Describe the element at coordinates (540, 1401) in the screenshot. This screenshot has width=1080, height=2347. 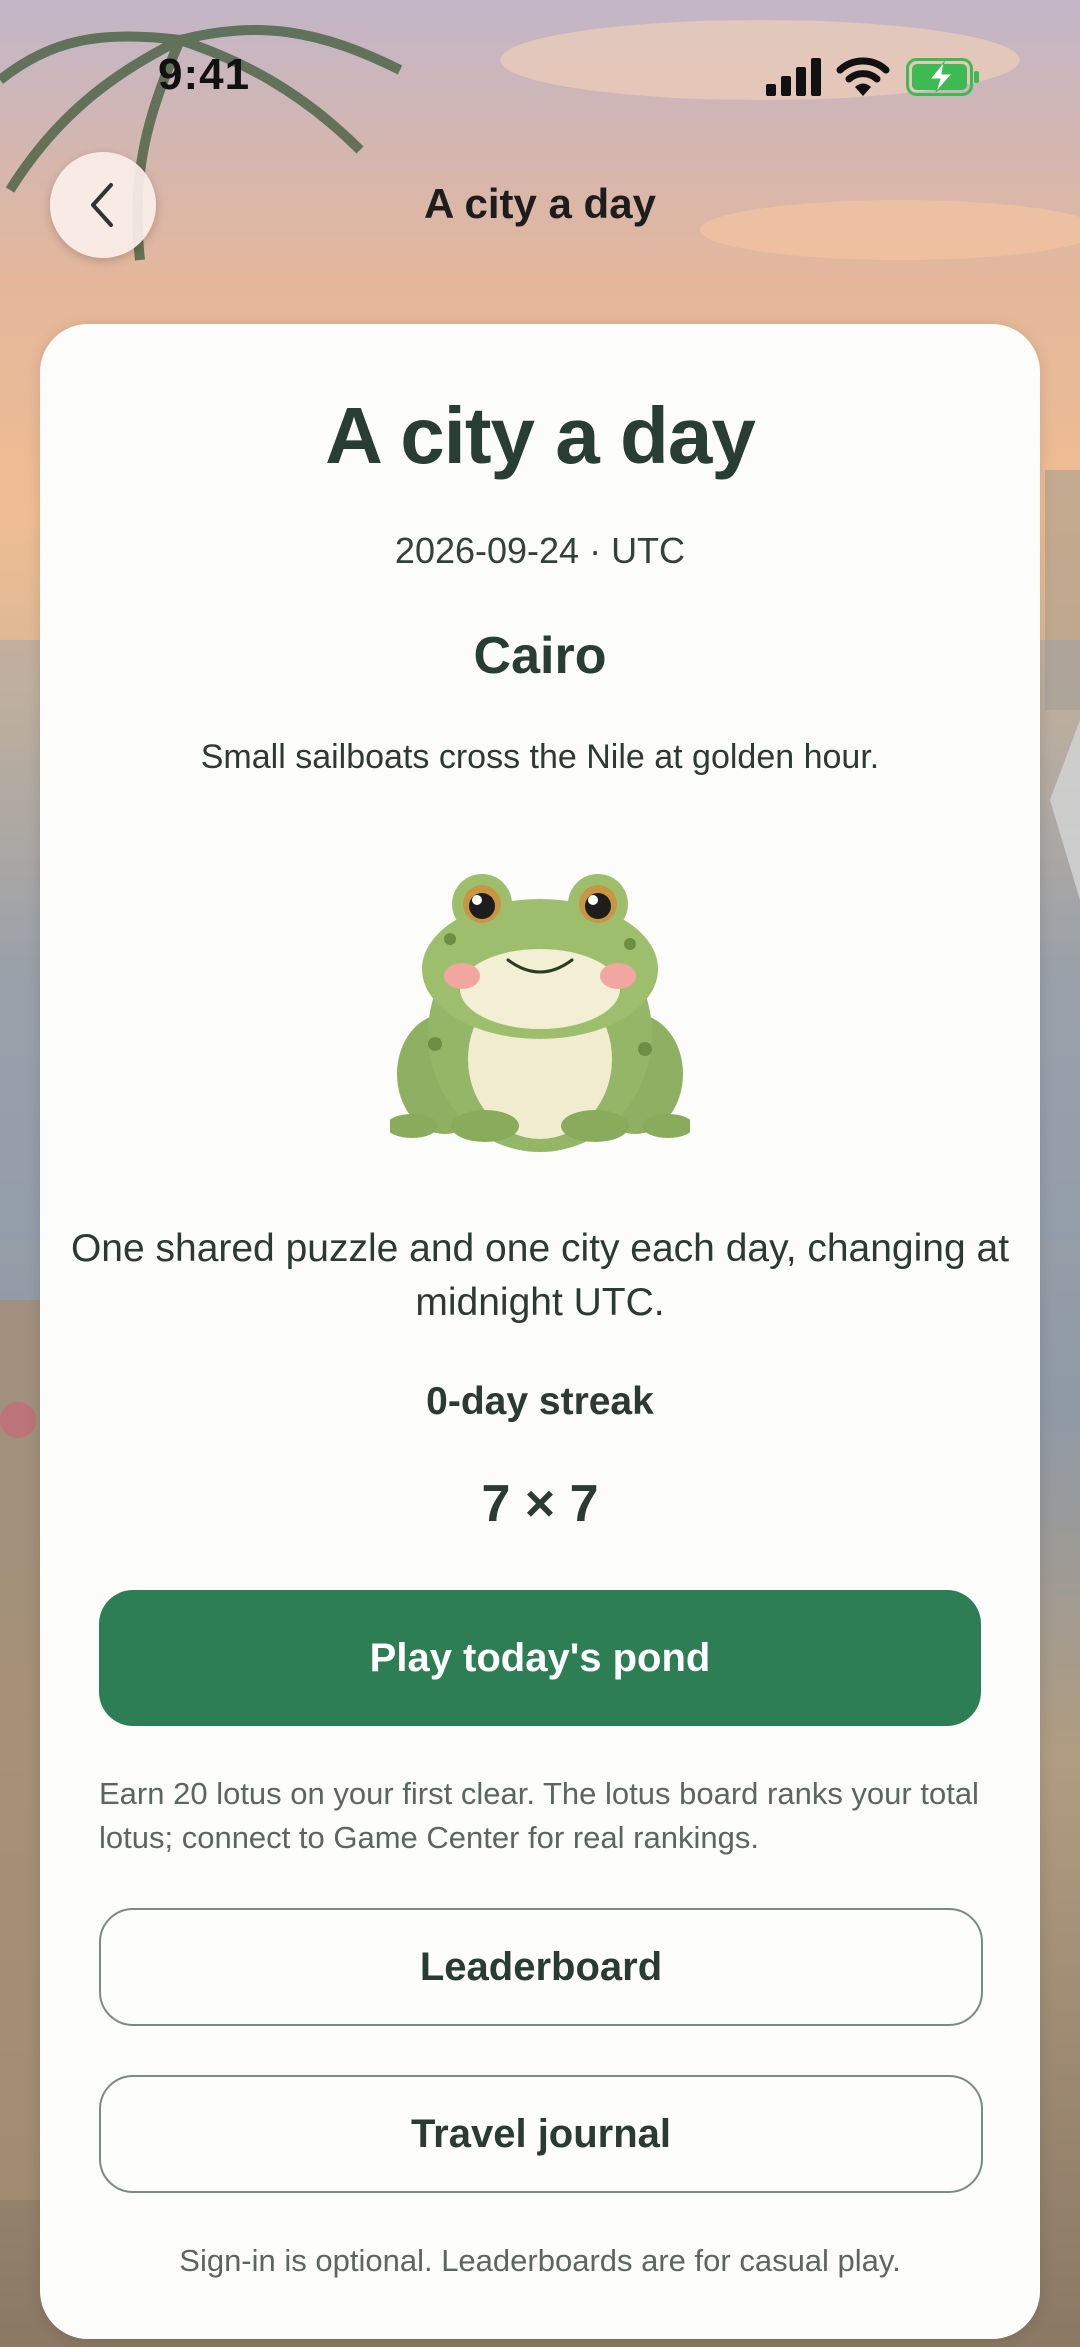
I see `streak-count: 0-day streak` at that location.